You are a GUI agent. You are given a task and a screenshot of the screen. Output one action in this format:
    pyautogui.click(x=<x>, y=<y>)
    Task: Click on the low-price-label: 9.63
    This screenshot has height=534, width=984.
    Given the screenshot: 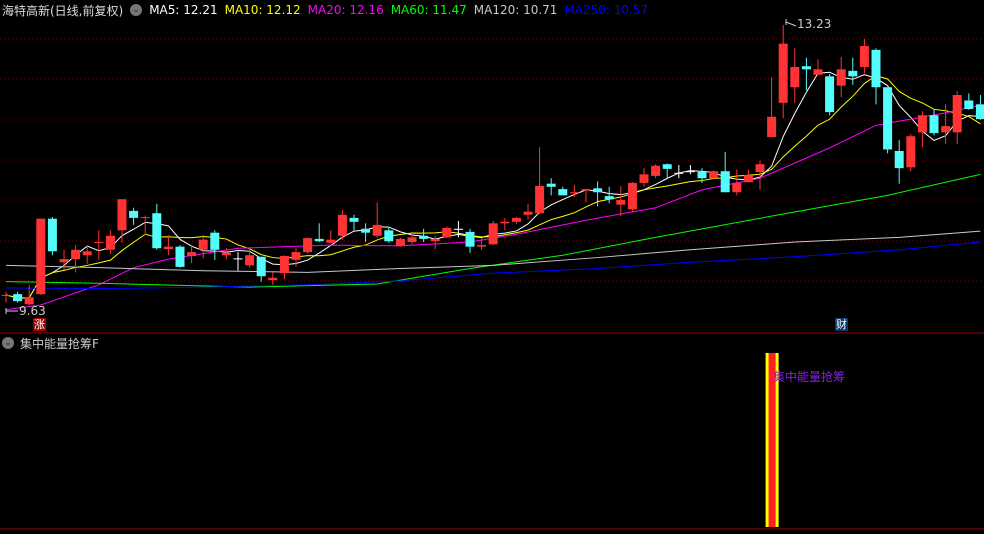 What is the action you would take?
    pyautogui.click(x=32, y=311)
    